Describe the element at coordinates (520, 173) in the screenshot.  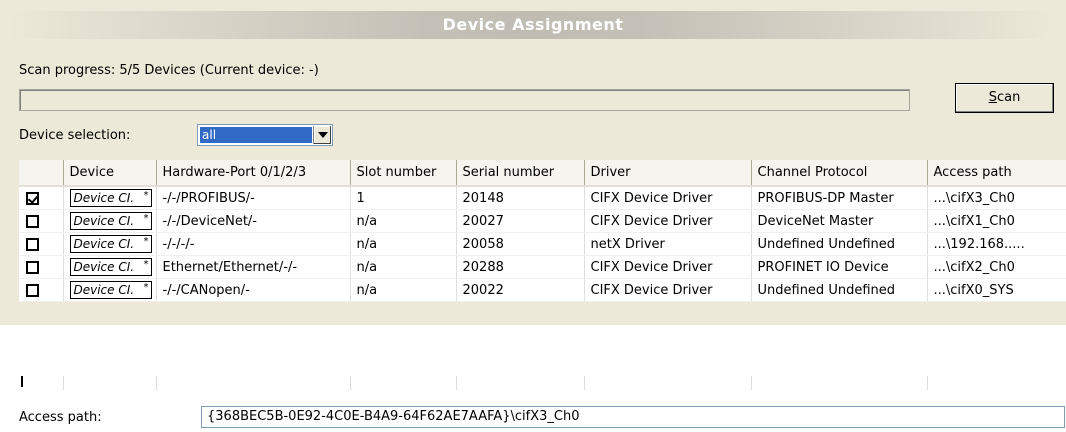
I see `column-header-serial-number: Serial number` at that location.